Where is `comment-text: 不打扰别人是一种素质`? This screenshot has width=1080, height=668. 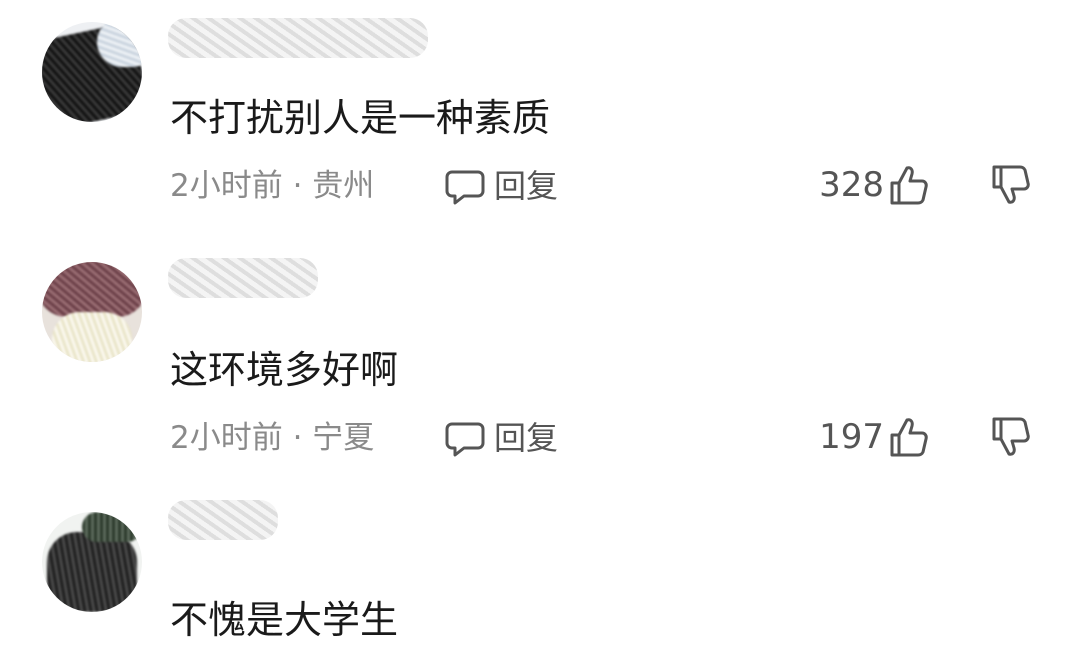 comment-text: 不打扰别人是一种素质 is located at coordinates (360, 118).